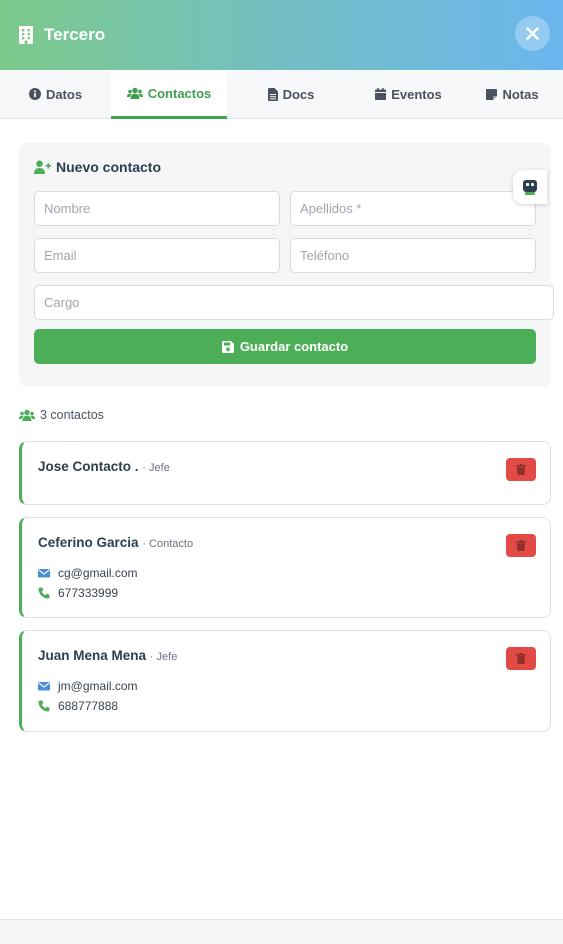 This screenshot has width=563, height=944. I want to click on telefono-field, so click(413, 255).